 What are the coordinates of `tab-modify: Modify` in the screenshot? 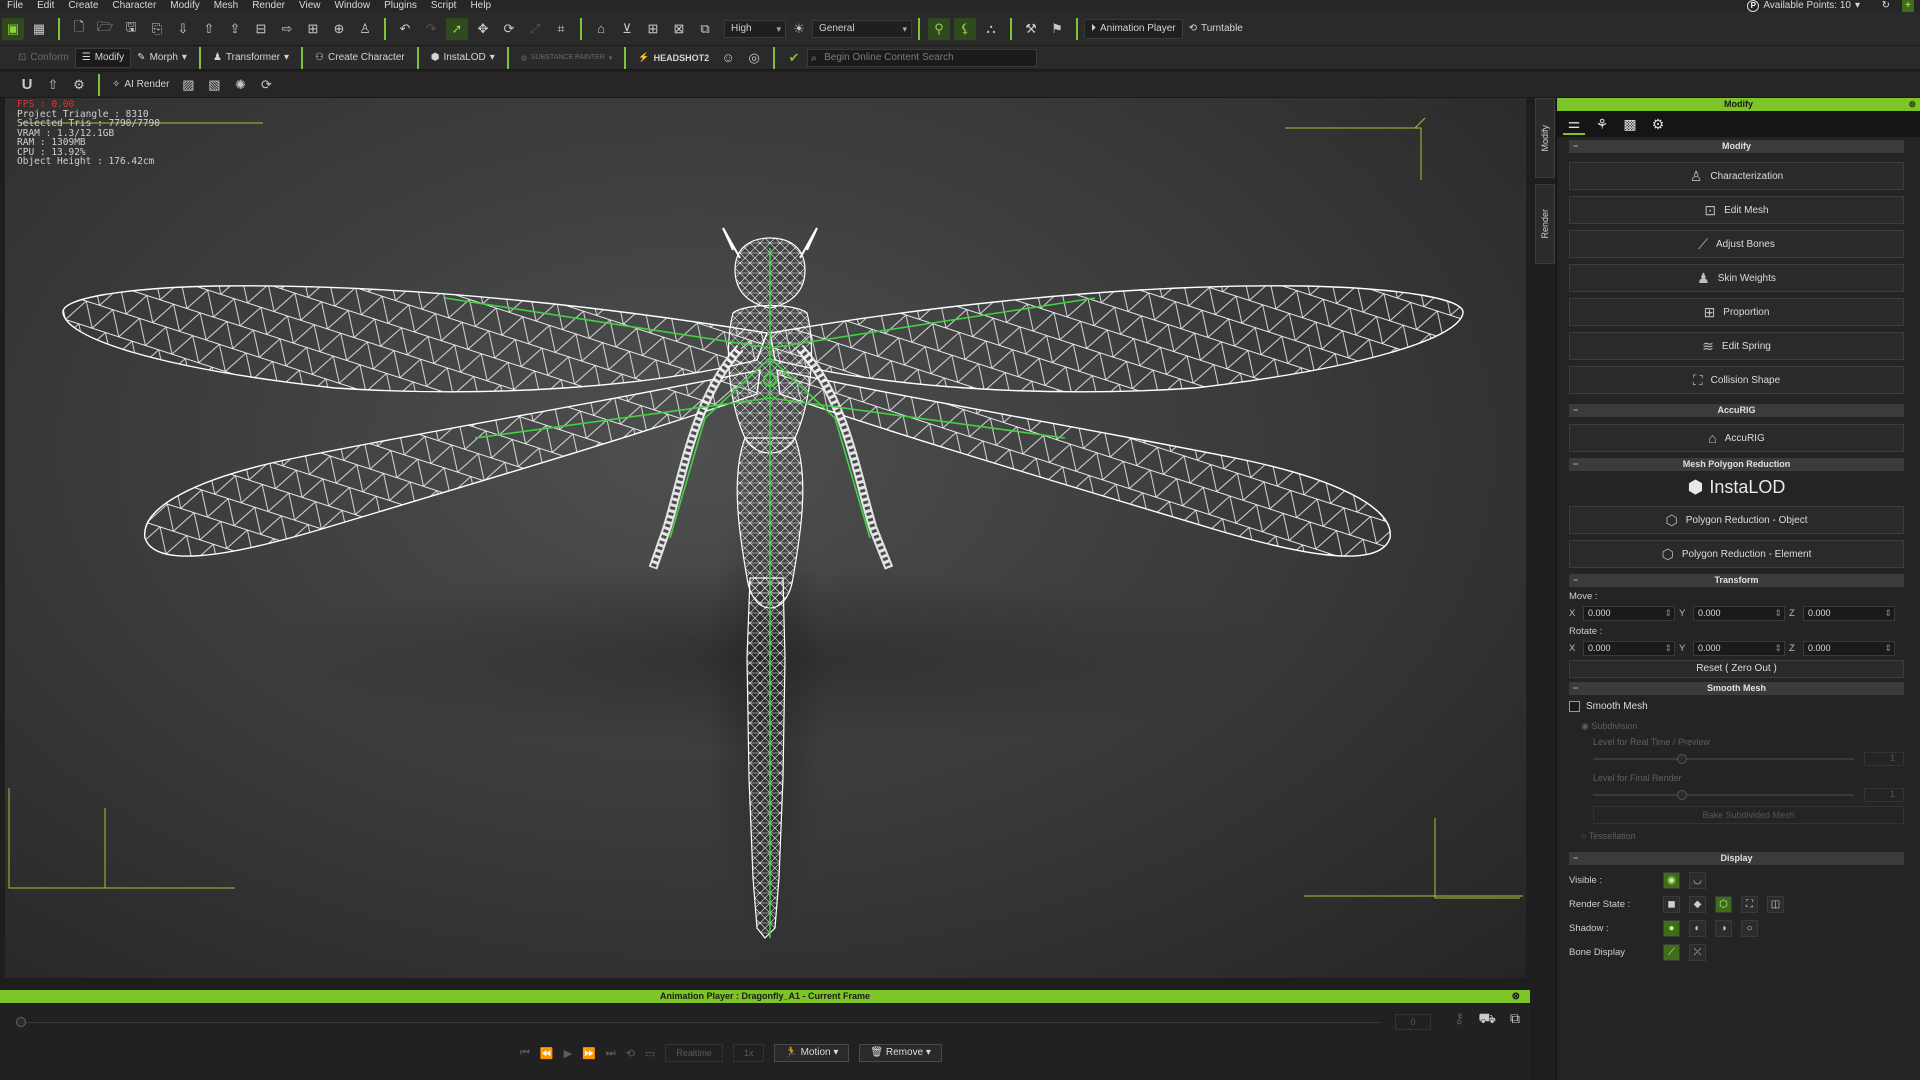 It's located at (1545, 138).